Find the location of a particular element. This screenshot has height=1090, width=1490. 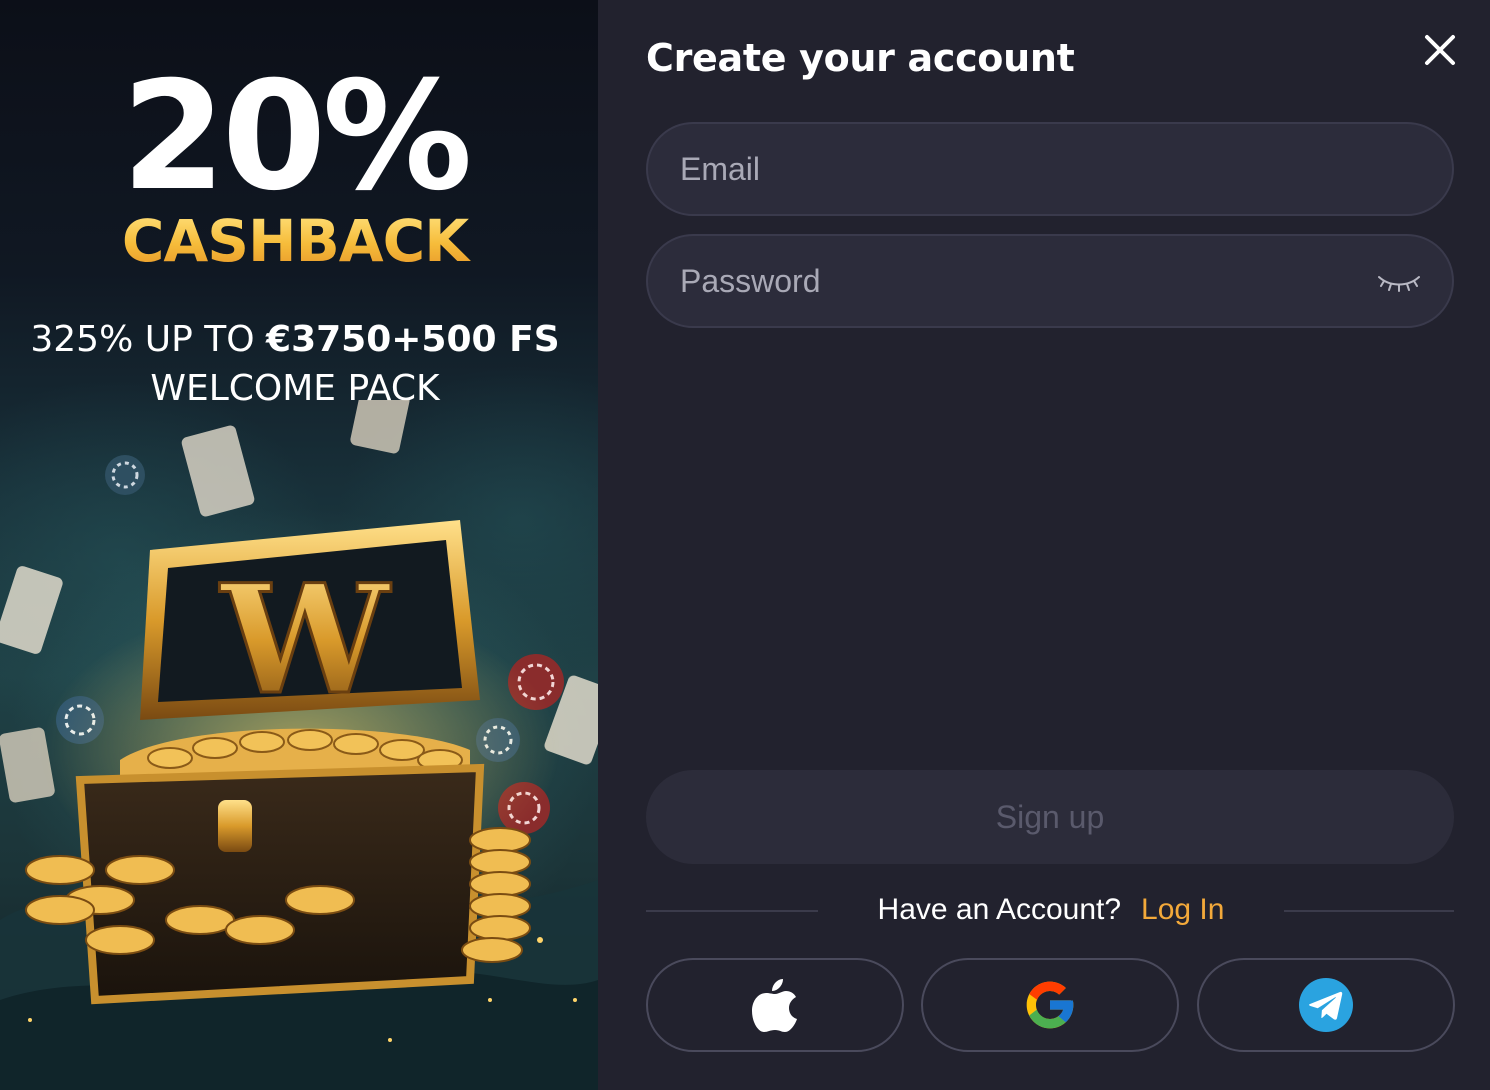

promo-headline: 20% is located at coordinates (296, 137).